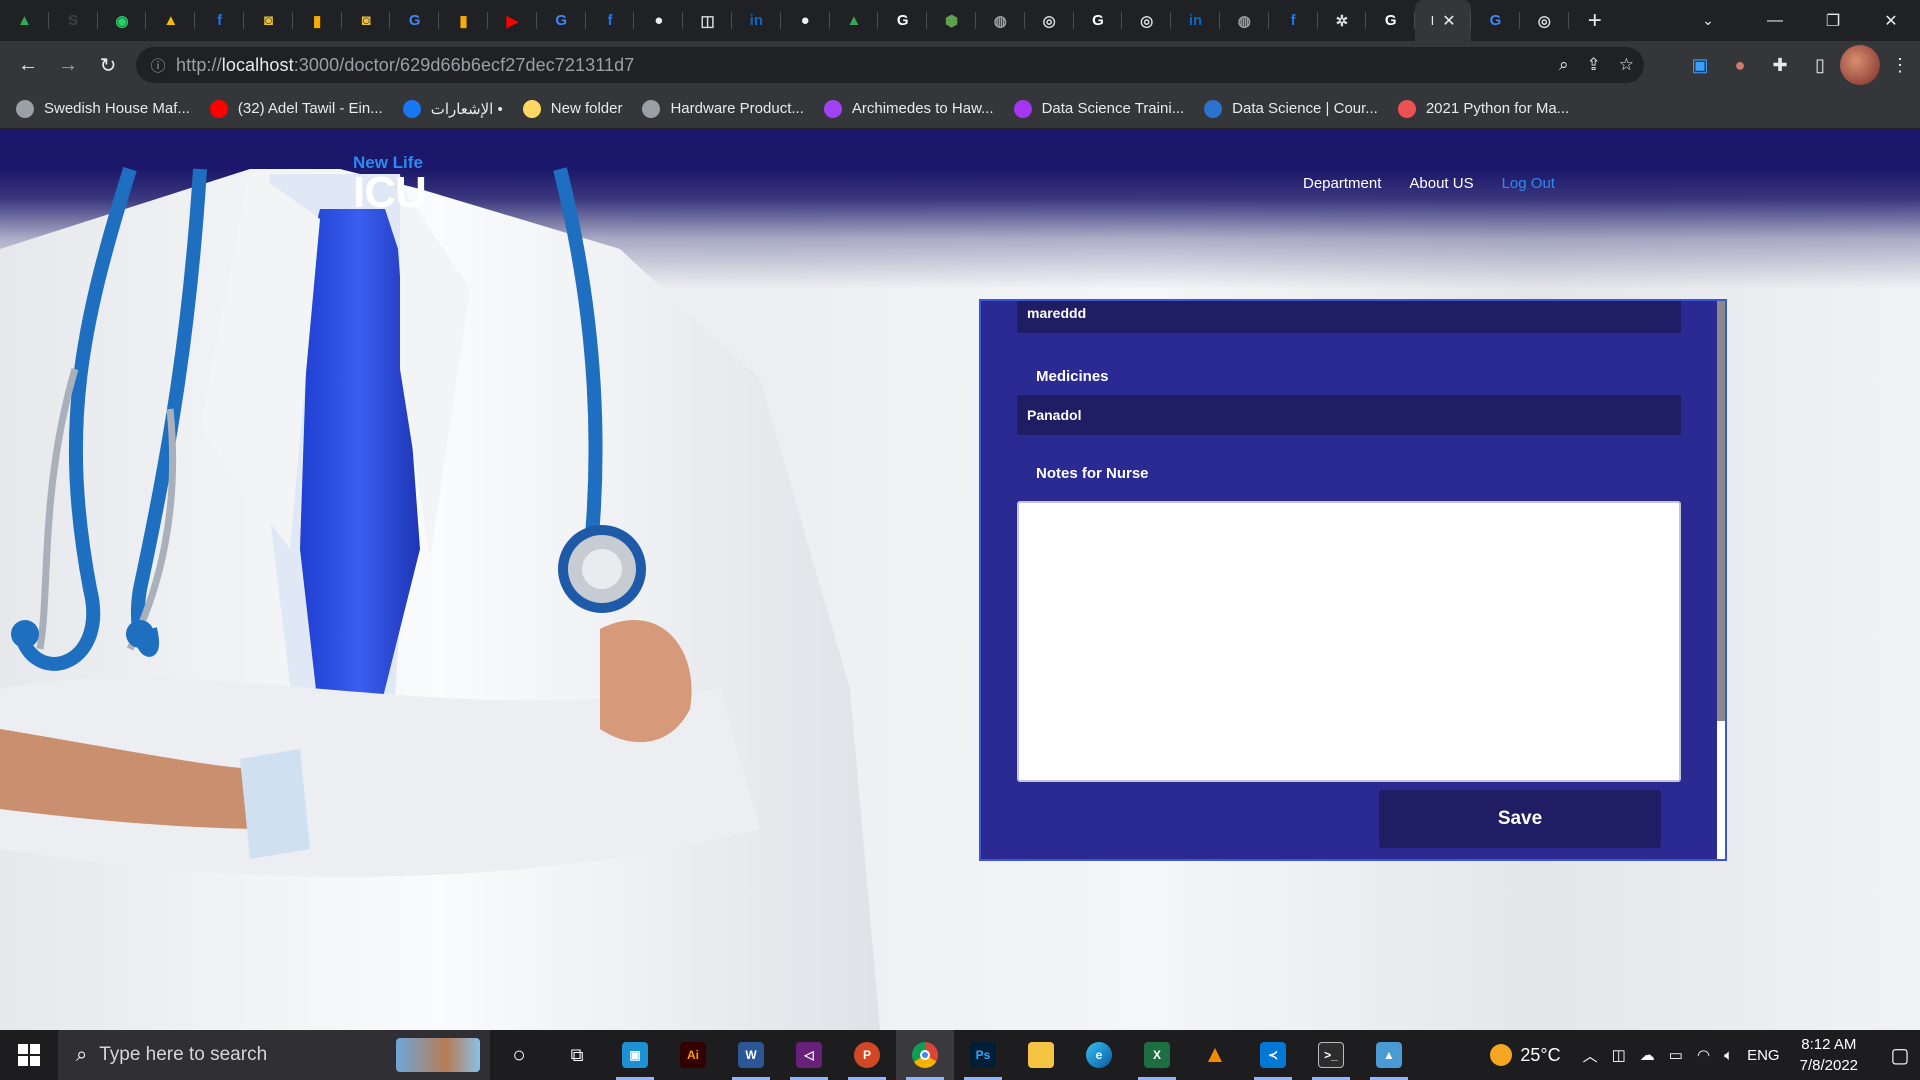 This screenshot has height=1080, width=1920. I want to click on meet-now-icon: ◫, so click(1619, 1055).